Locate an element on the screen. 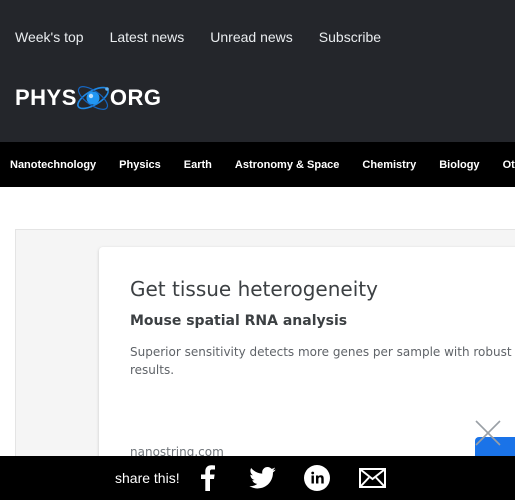 The width and height of the screenshot is (515, 500). nav-unread-news-link: Unread news is located at coordinates (251, 37).